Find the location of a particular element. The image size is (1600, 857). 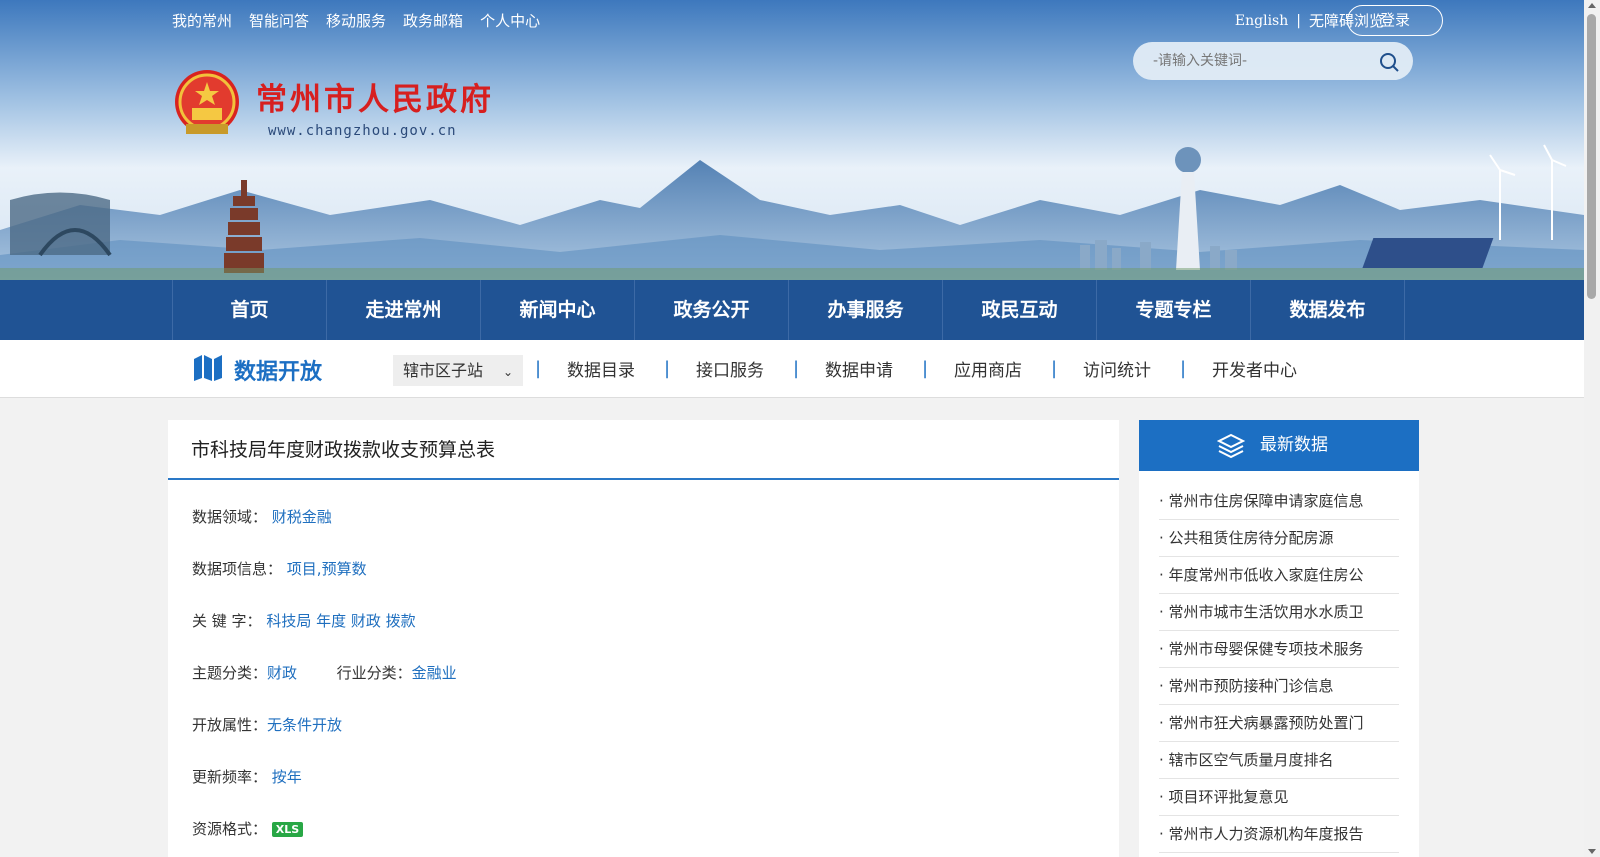

list-item: · 辖市区空气质量月度排名 is located at coordinates (1279, 760).